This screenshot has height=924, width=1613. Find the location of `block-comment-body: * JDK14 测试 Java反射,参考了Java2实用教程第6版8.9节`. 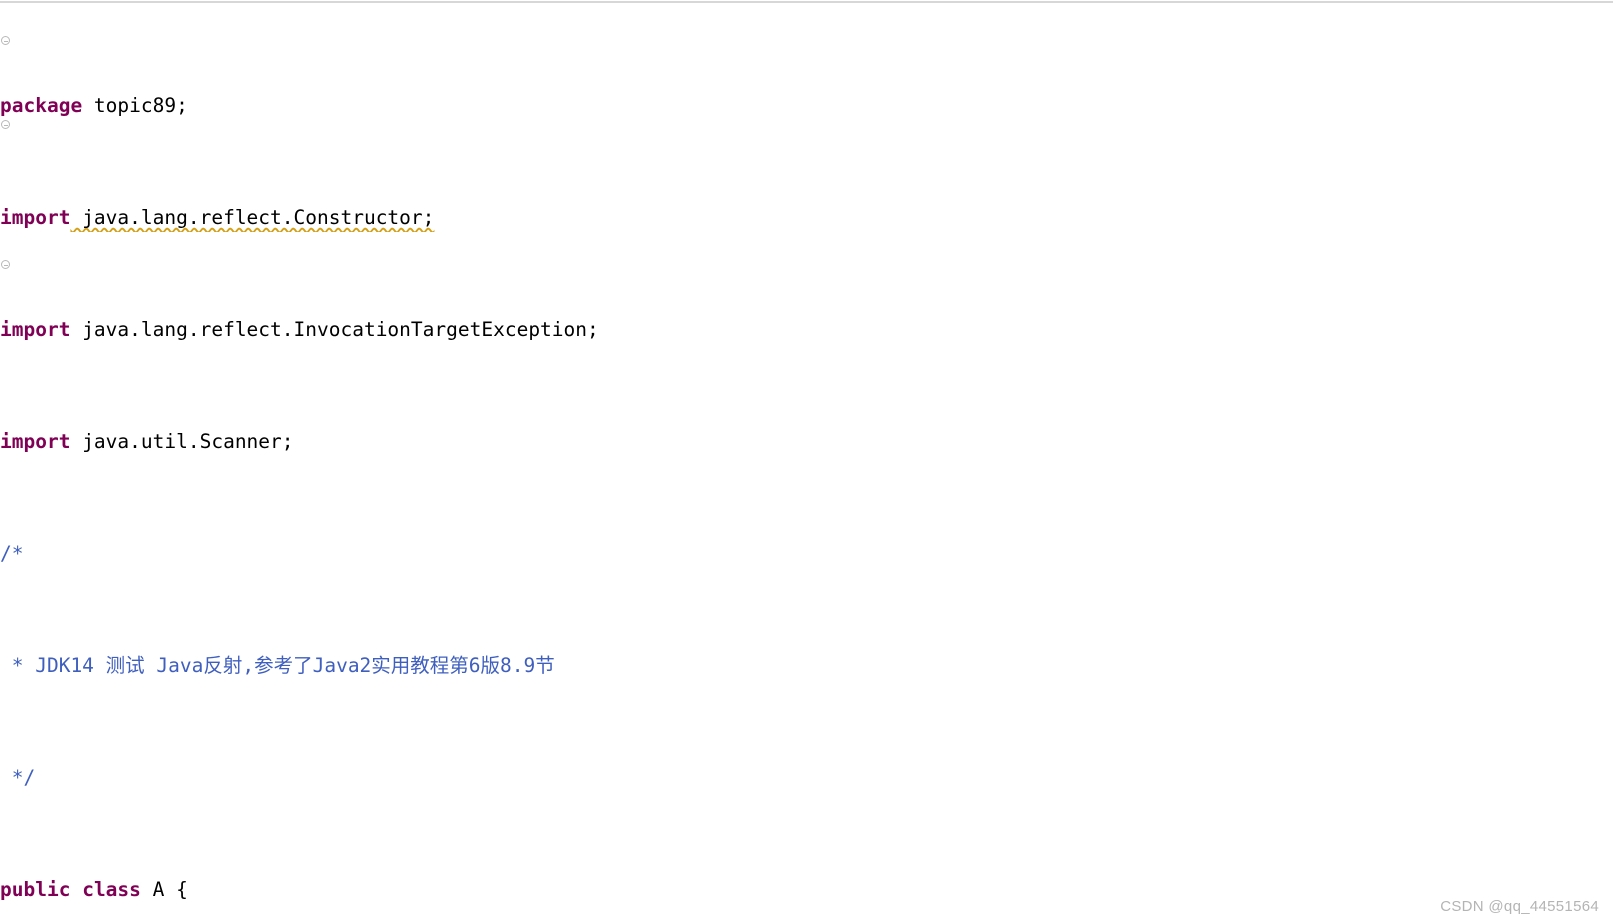

block-comment-body: * JDK14 测试 Java反射,参考了Java2实用教程第6版8.9节 is located at coordinates (277, 665).